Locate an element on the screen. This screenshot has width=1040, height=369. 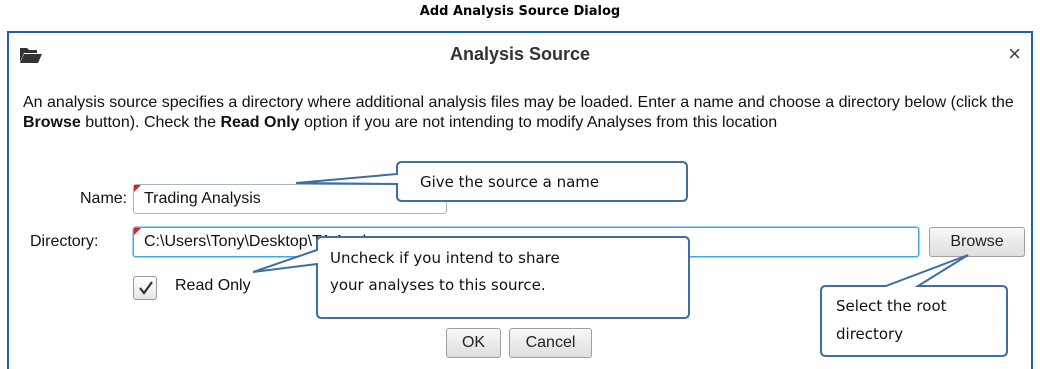
check-icon is located at coordinates (146, 288).